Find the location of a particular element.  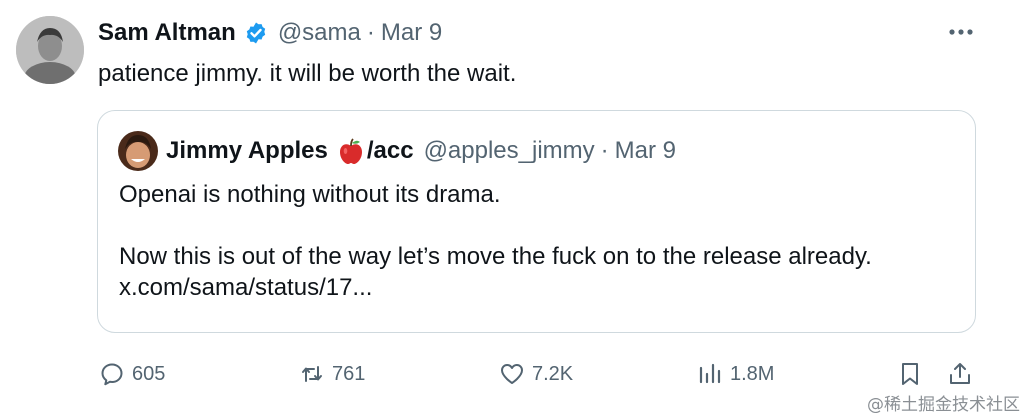

repost-count: 761 is located at coordinates (349, 373).